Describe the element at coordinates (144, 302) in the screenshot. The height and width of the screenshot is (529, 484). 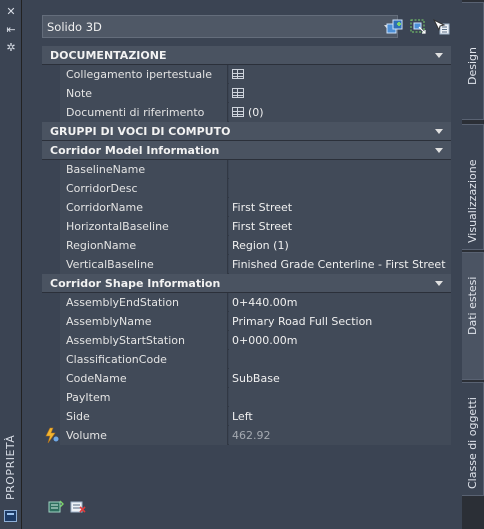
I see `property-key: AssemblyEndStation` at that location.